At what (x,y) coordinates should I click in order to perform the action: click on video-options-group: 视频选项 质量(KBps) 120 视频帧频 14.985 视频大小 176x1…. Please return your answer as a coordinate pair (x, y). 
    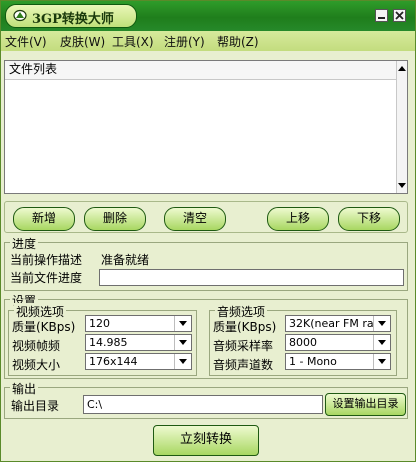
    Looking at the image, I should click on (102, 339).